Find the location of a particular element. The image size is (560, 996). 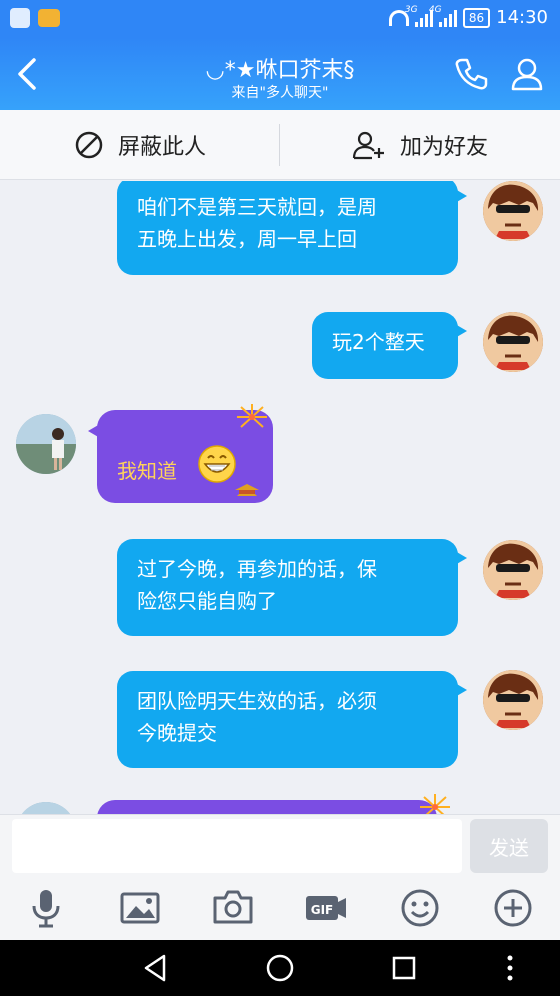

call-button is located at coordinates (471, 74).